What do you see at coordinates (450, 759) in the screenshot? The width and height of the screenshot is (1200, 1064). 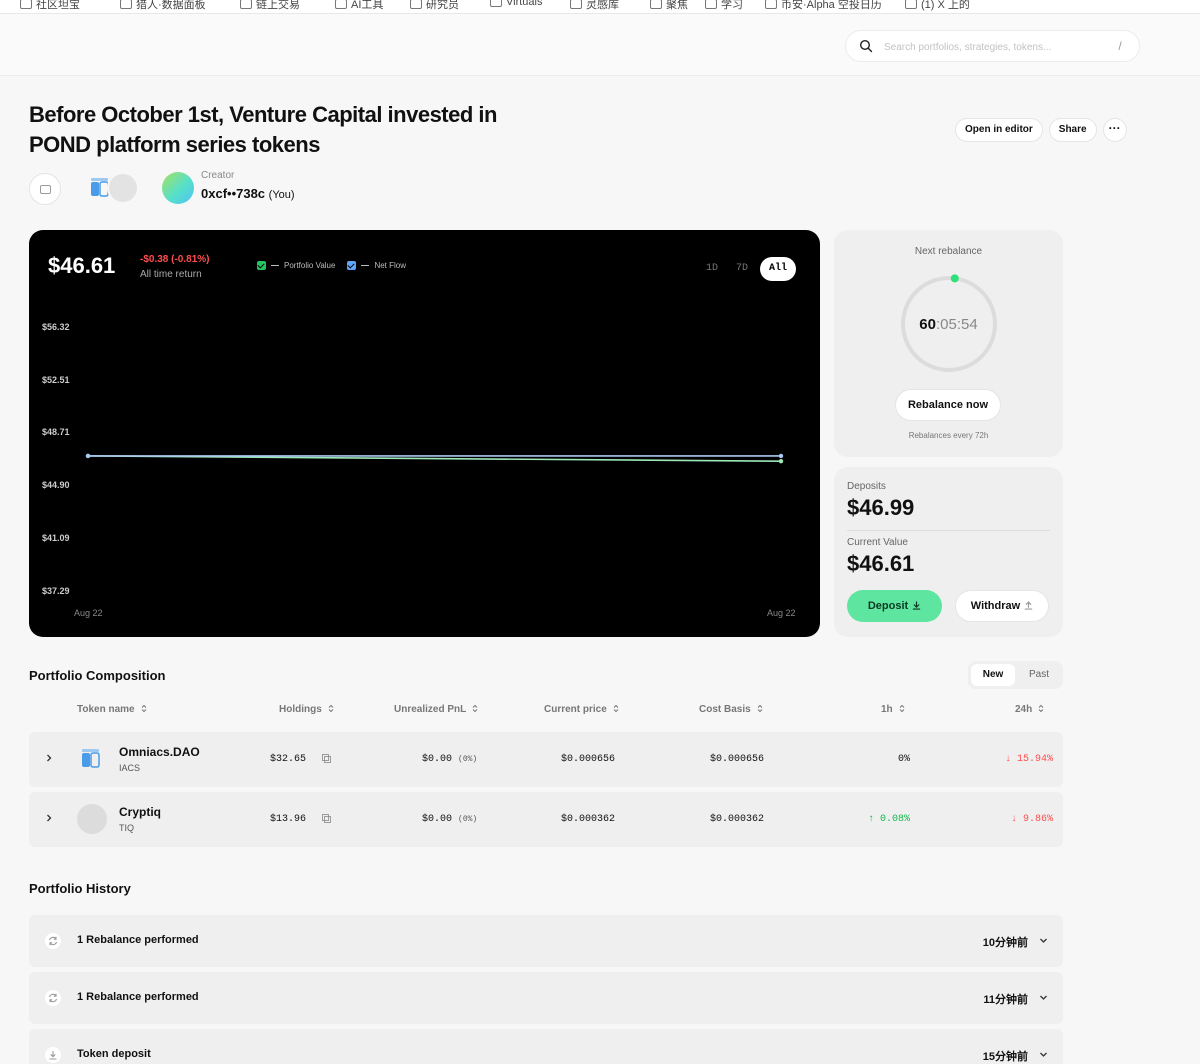 I see `unrealized-pnl: $0.00 (0%)` at bounding box center [450, 759].